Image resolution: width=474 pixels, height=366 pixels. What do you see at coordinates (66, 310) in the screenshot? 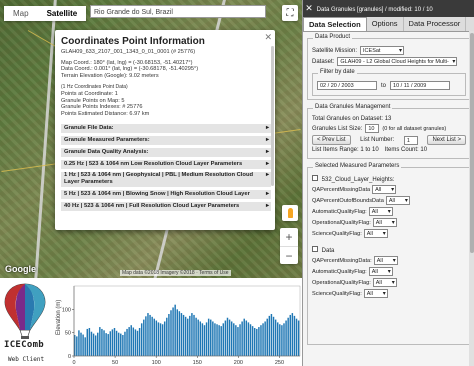
I see `chart-y-tick-label: 100` at bounding box center [66, 310].